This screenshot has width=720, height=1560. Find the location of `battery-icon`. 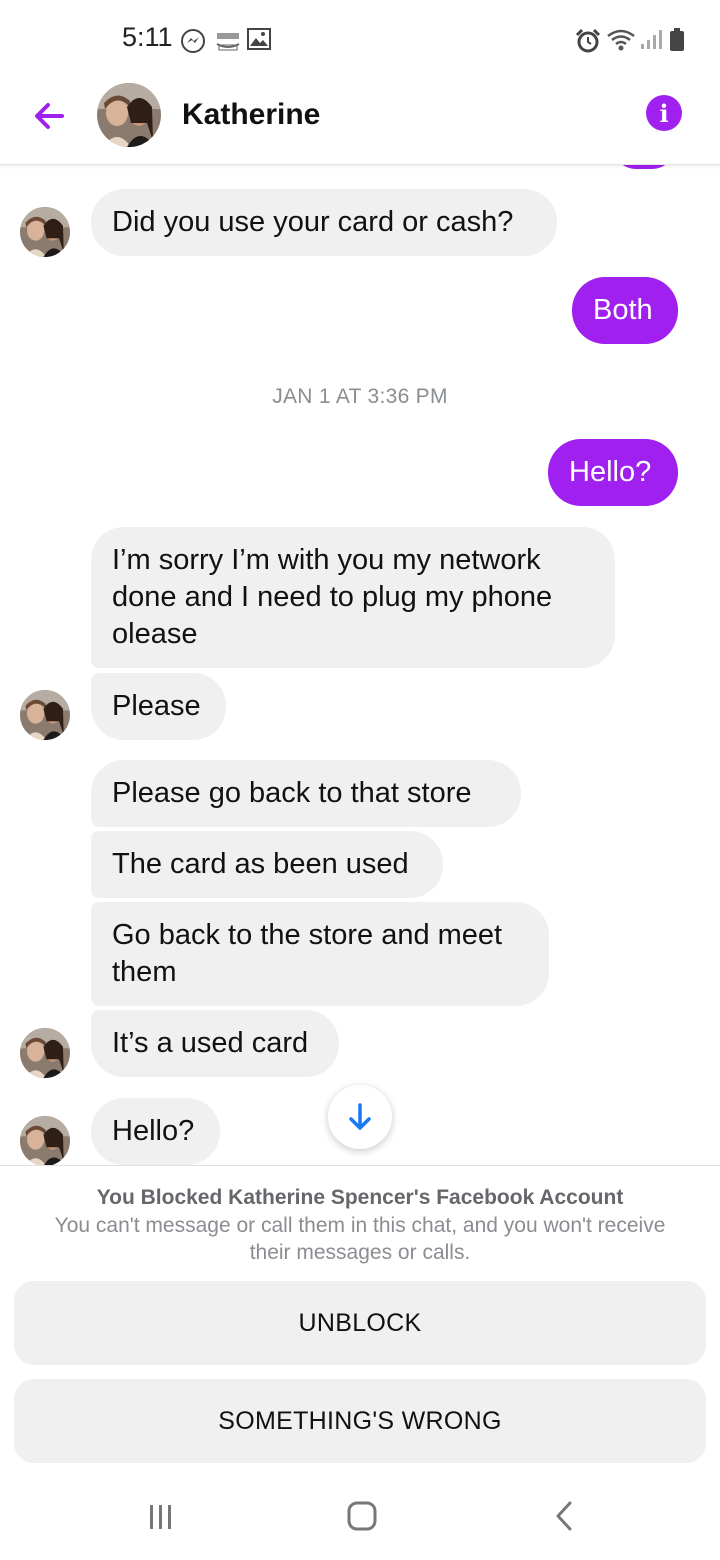

battery-icon is located at coordinates (677, 39).